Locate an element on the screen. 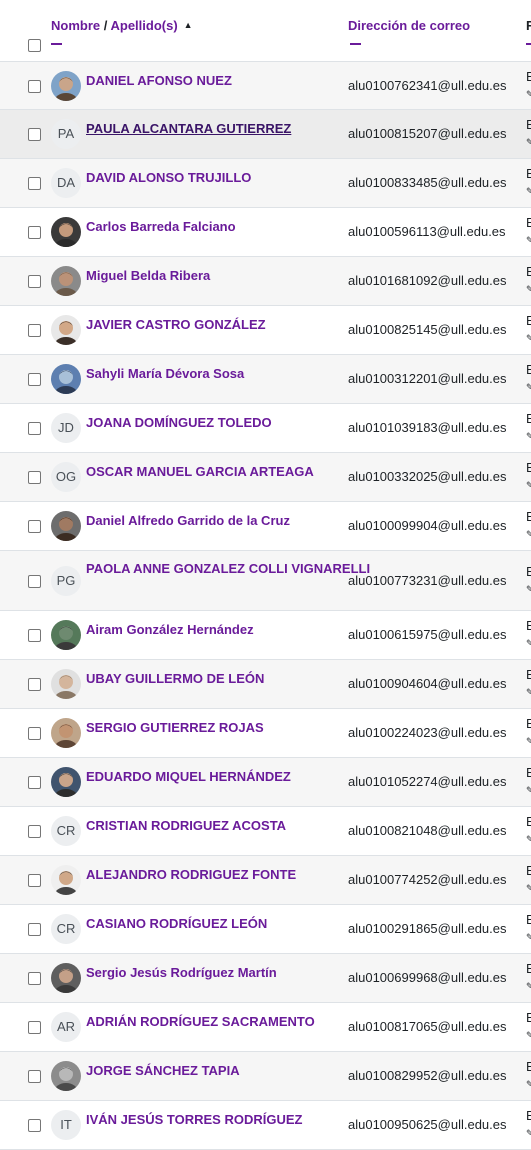 Image resolution: width=531 pixels, height=1150 pixels. collapse-name-column-icon is located at coordinates (56, 44).